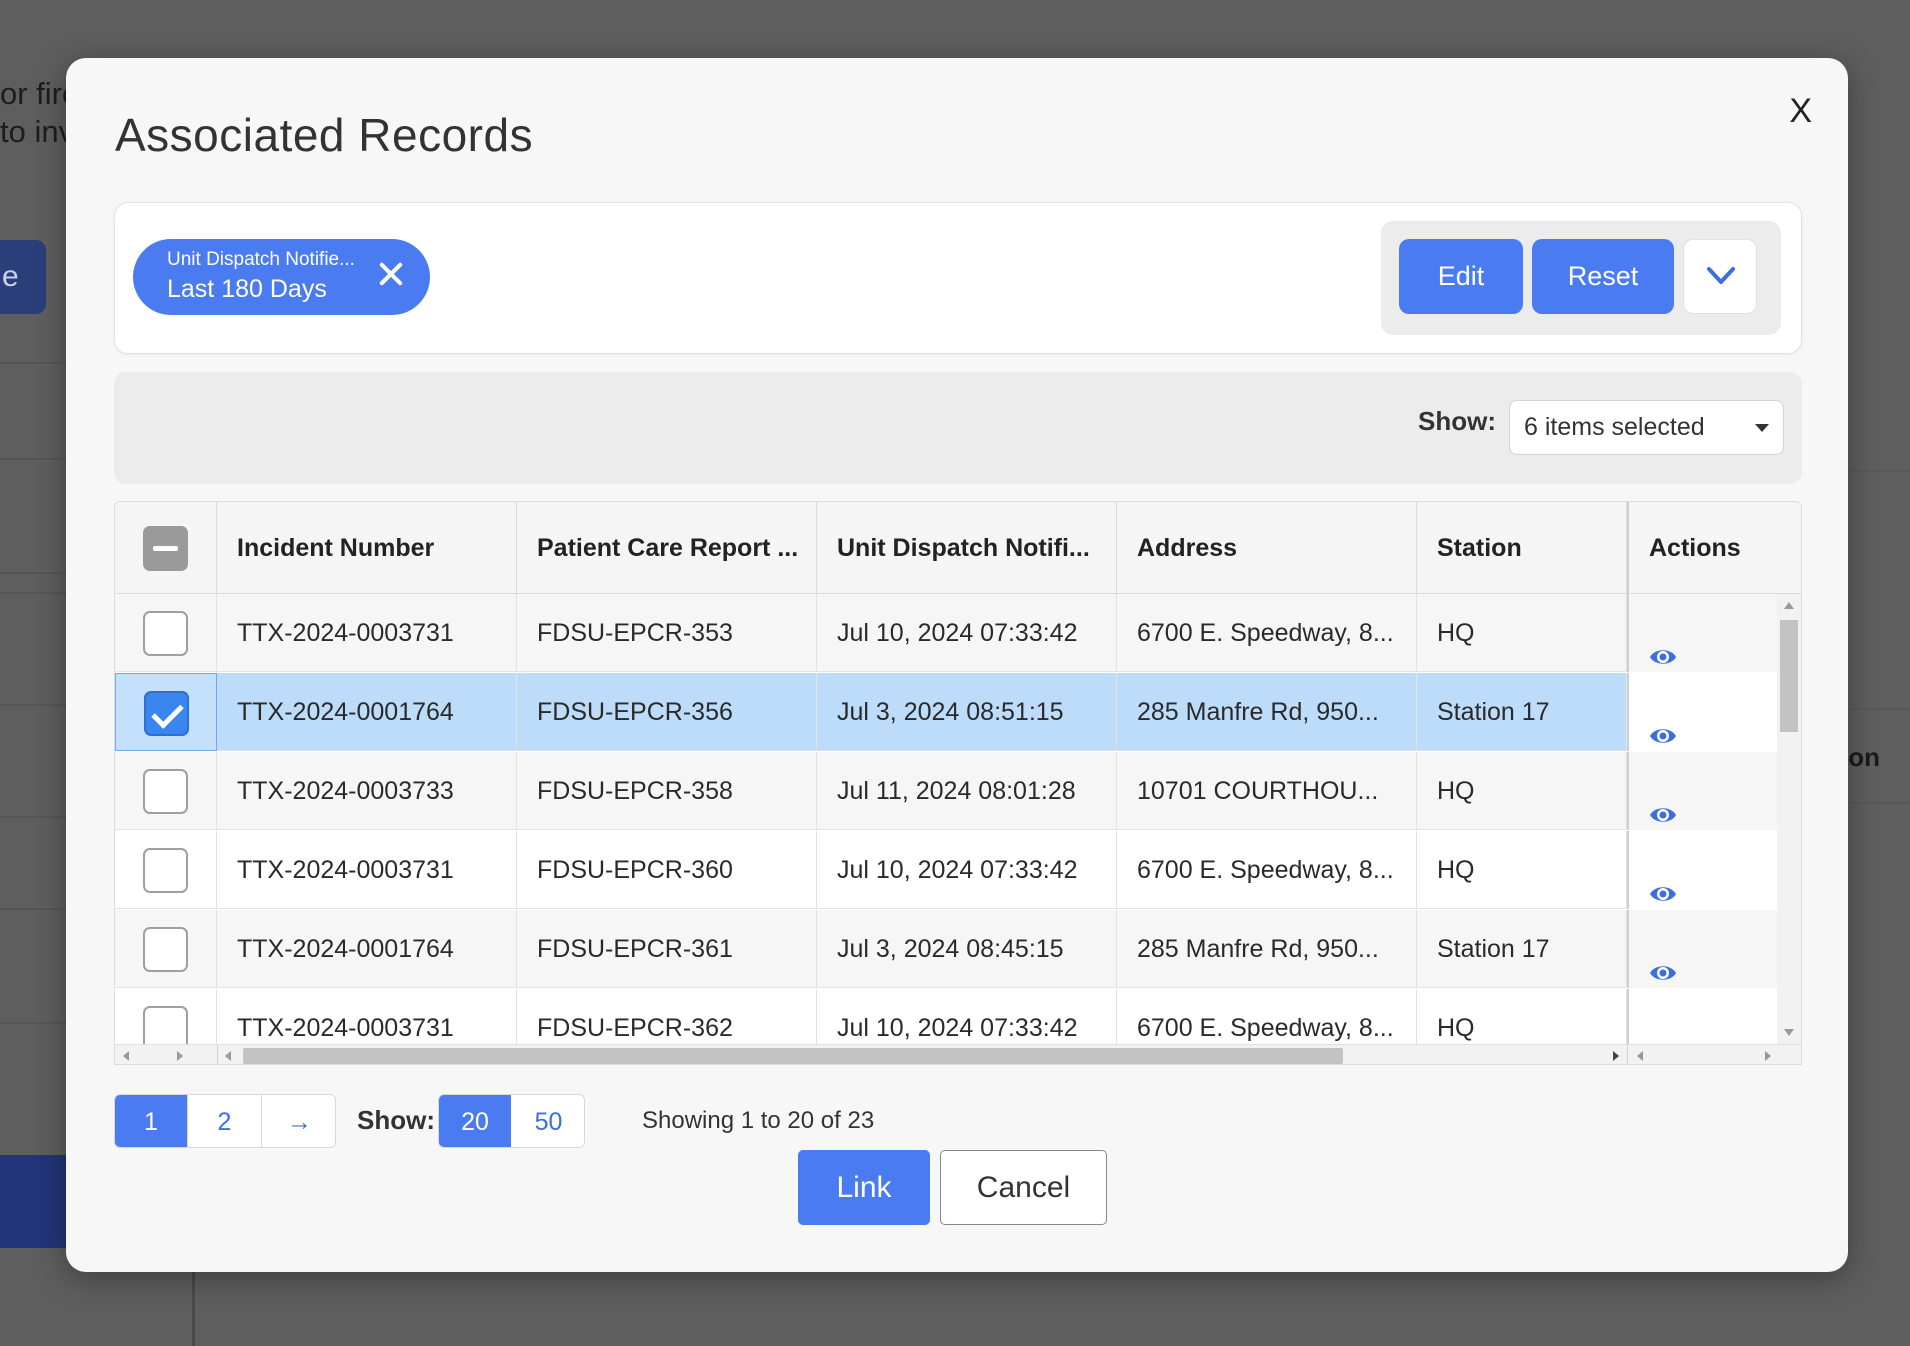  Describe the element at coordinates (367, 548) in the screenshot. I see `header-incident-number: Incident Number` at that location.